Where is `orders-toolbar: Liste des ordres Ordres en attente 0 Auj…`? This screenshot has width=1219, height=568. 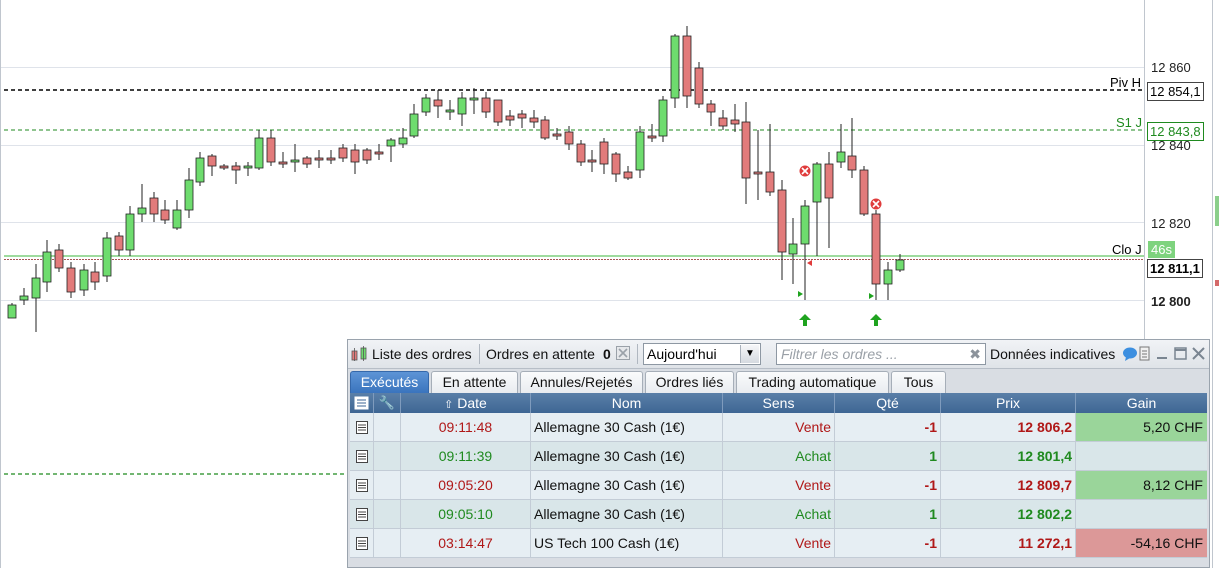 orders-toolbar: Liste des ordres Ordres en attente 0 Auj… is located at coordinates (778, 354).